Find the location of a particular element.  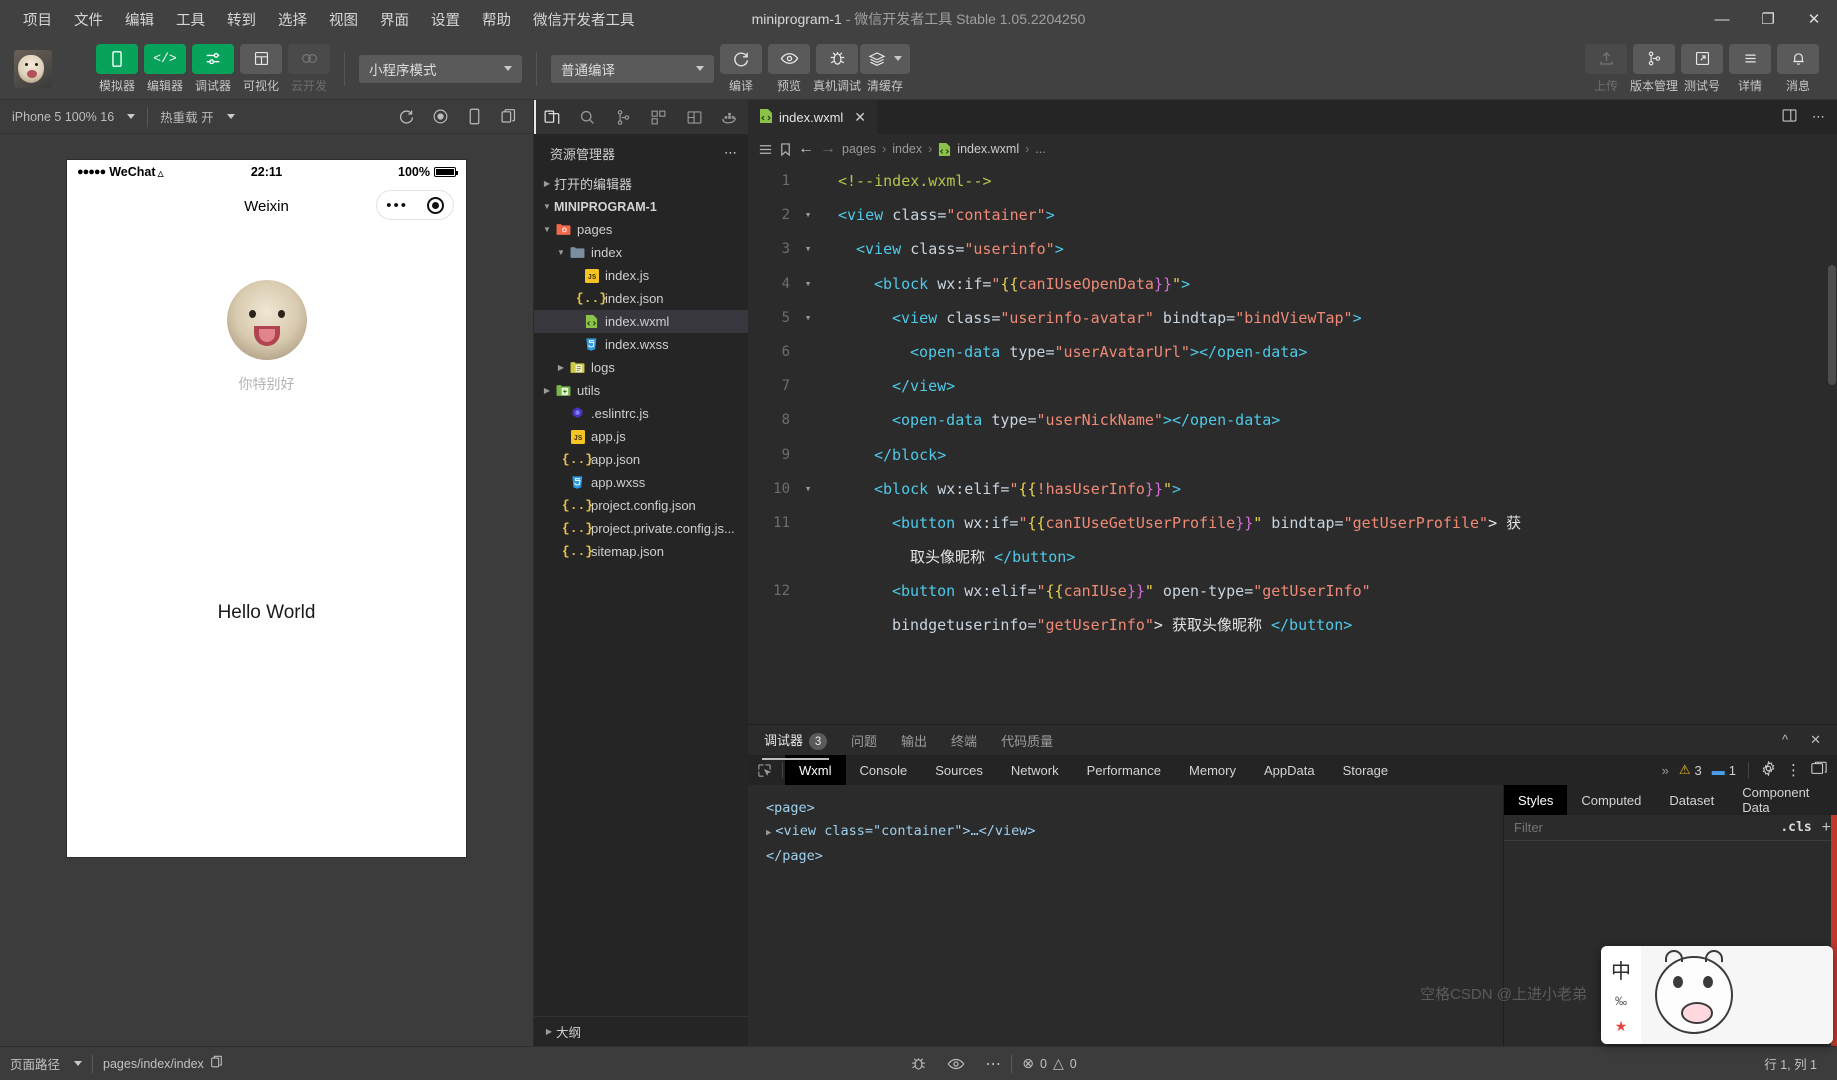

devtools-overflow-icon: » is located at coordinates (1665, 770).